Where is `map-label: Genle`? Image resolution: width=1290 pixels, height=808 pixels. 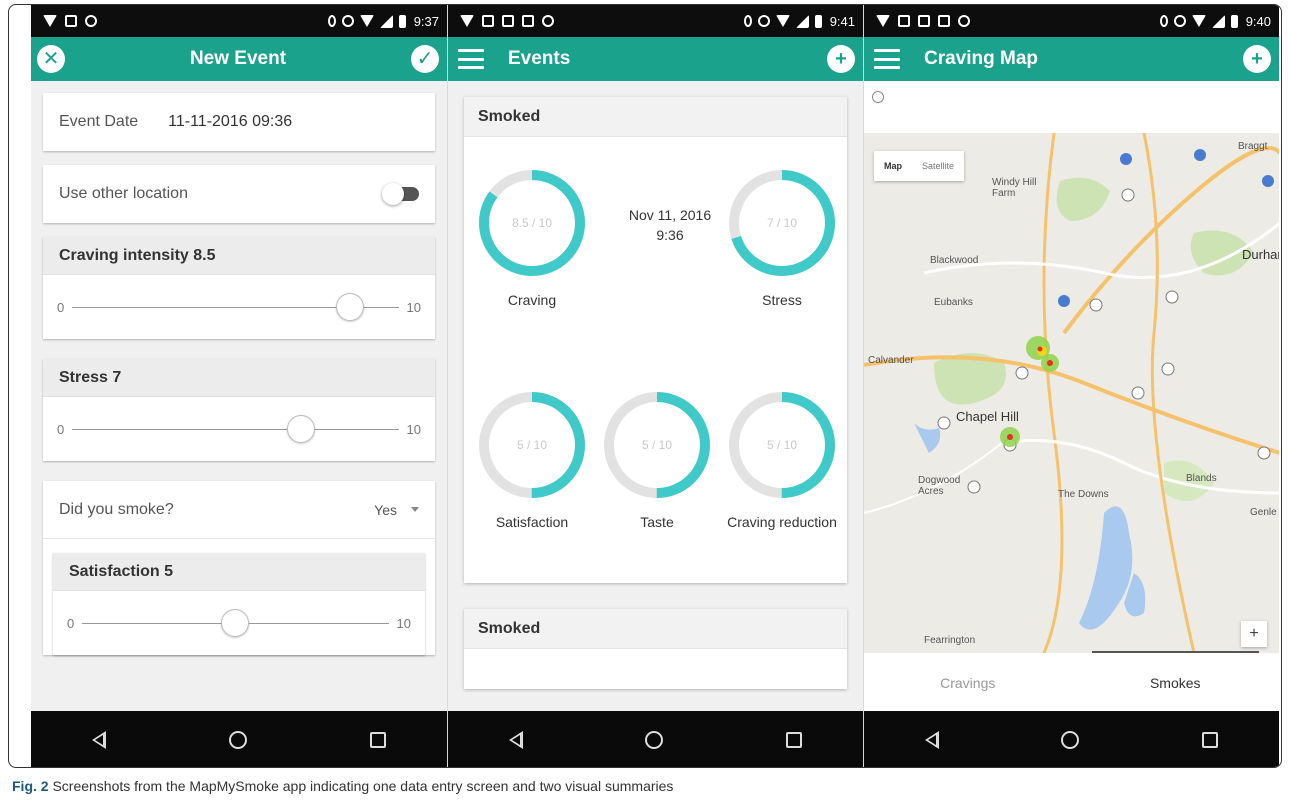 map-label: Genle is located at coordinates (1263, 512).